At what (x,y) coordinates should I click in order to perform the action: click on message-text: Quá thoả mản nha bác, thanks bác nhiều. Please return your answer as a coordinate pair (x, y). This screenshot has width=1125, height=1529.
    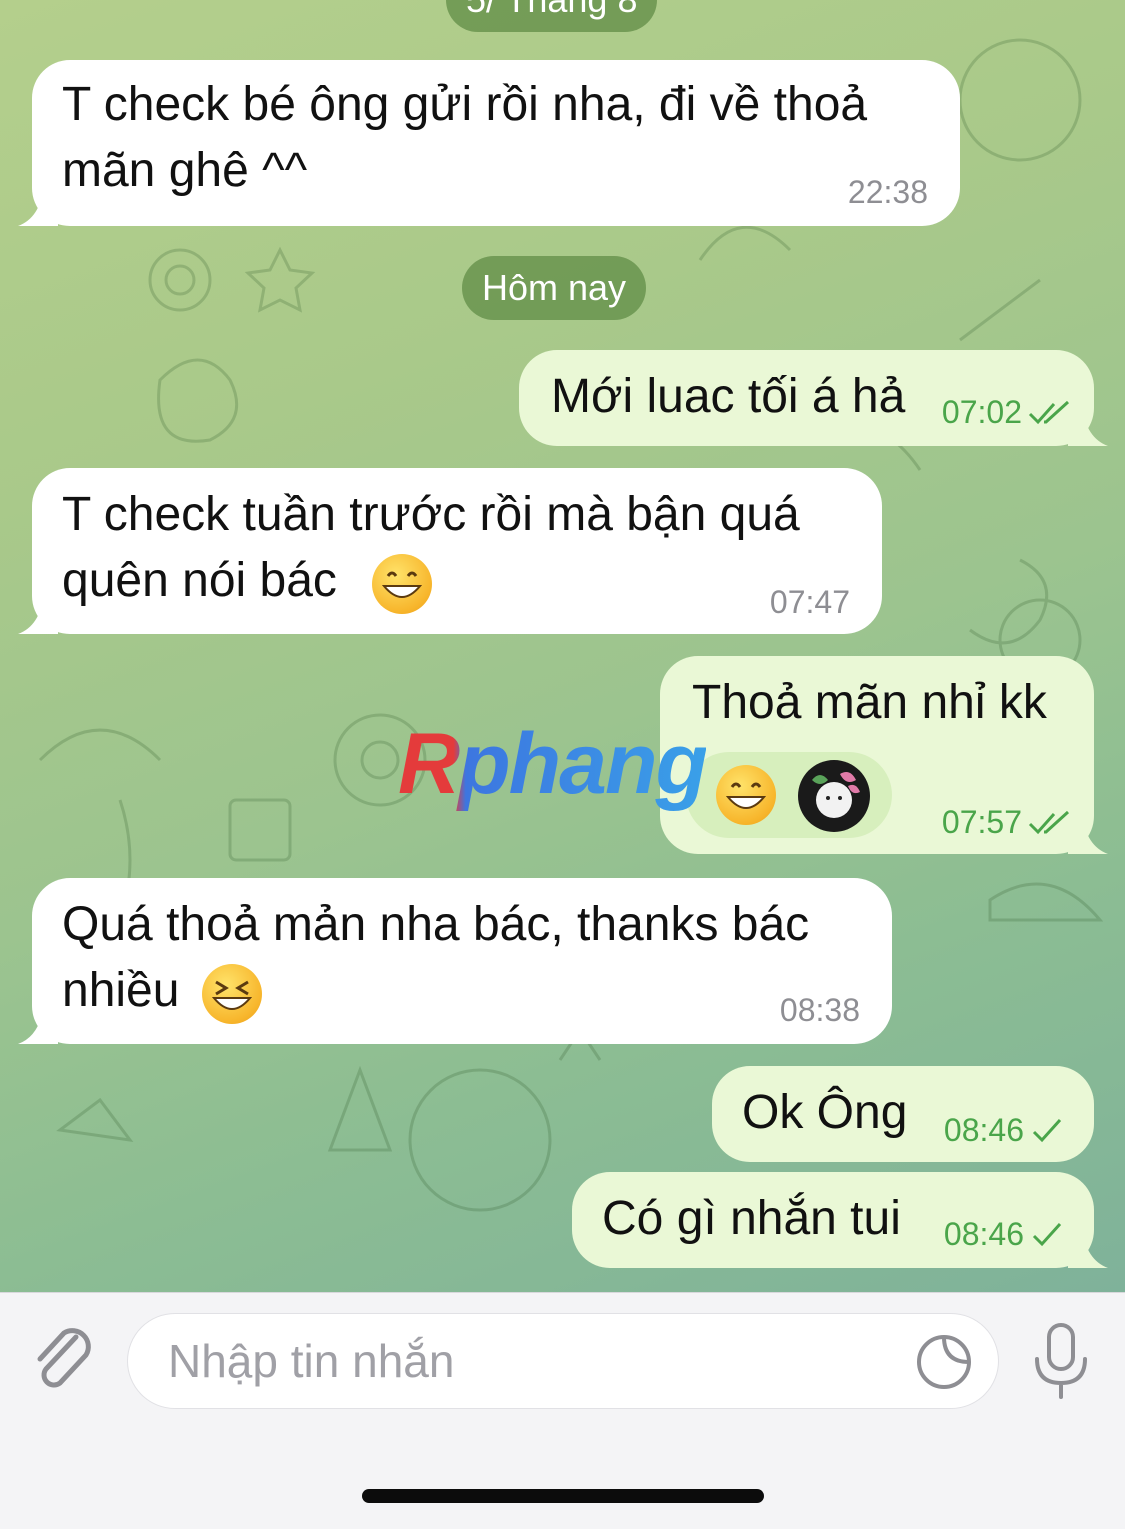
    Looking at the image, I should click on (436, 957).